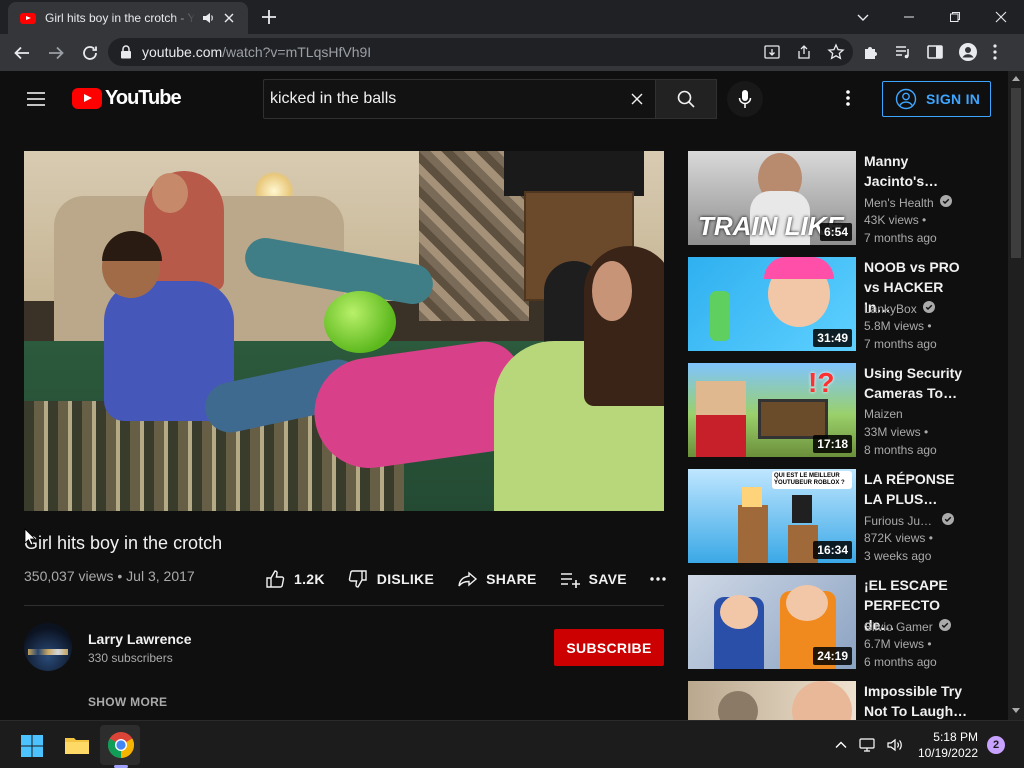 The height and width of the screenshot is (768, 1024). I want to click on browser-tab: Girl hits boy in the crotch - YouTube, so click(128, 18).